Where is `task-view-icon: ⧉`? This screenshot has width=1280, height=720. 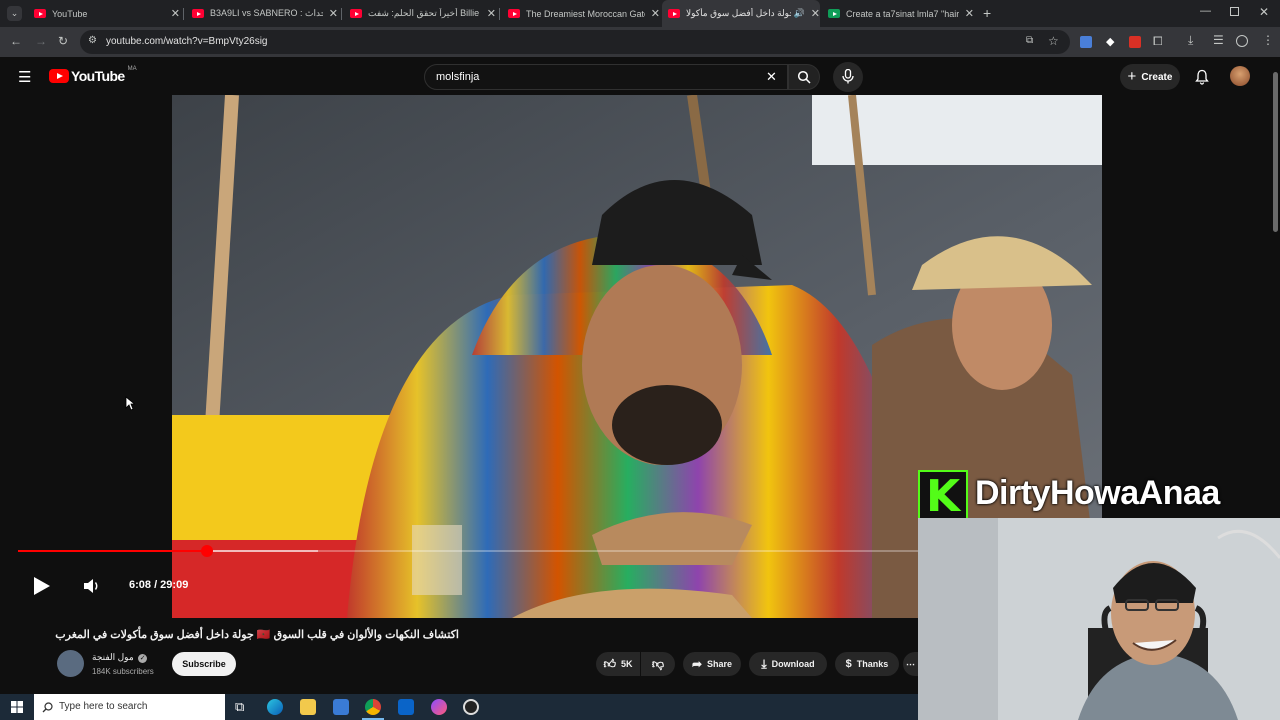 task-view-icon: ⧉ is located at coordinates (239, 707).